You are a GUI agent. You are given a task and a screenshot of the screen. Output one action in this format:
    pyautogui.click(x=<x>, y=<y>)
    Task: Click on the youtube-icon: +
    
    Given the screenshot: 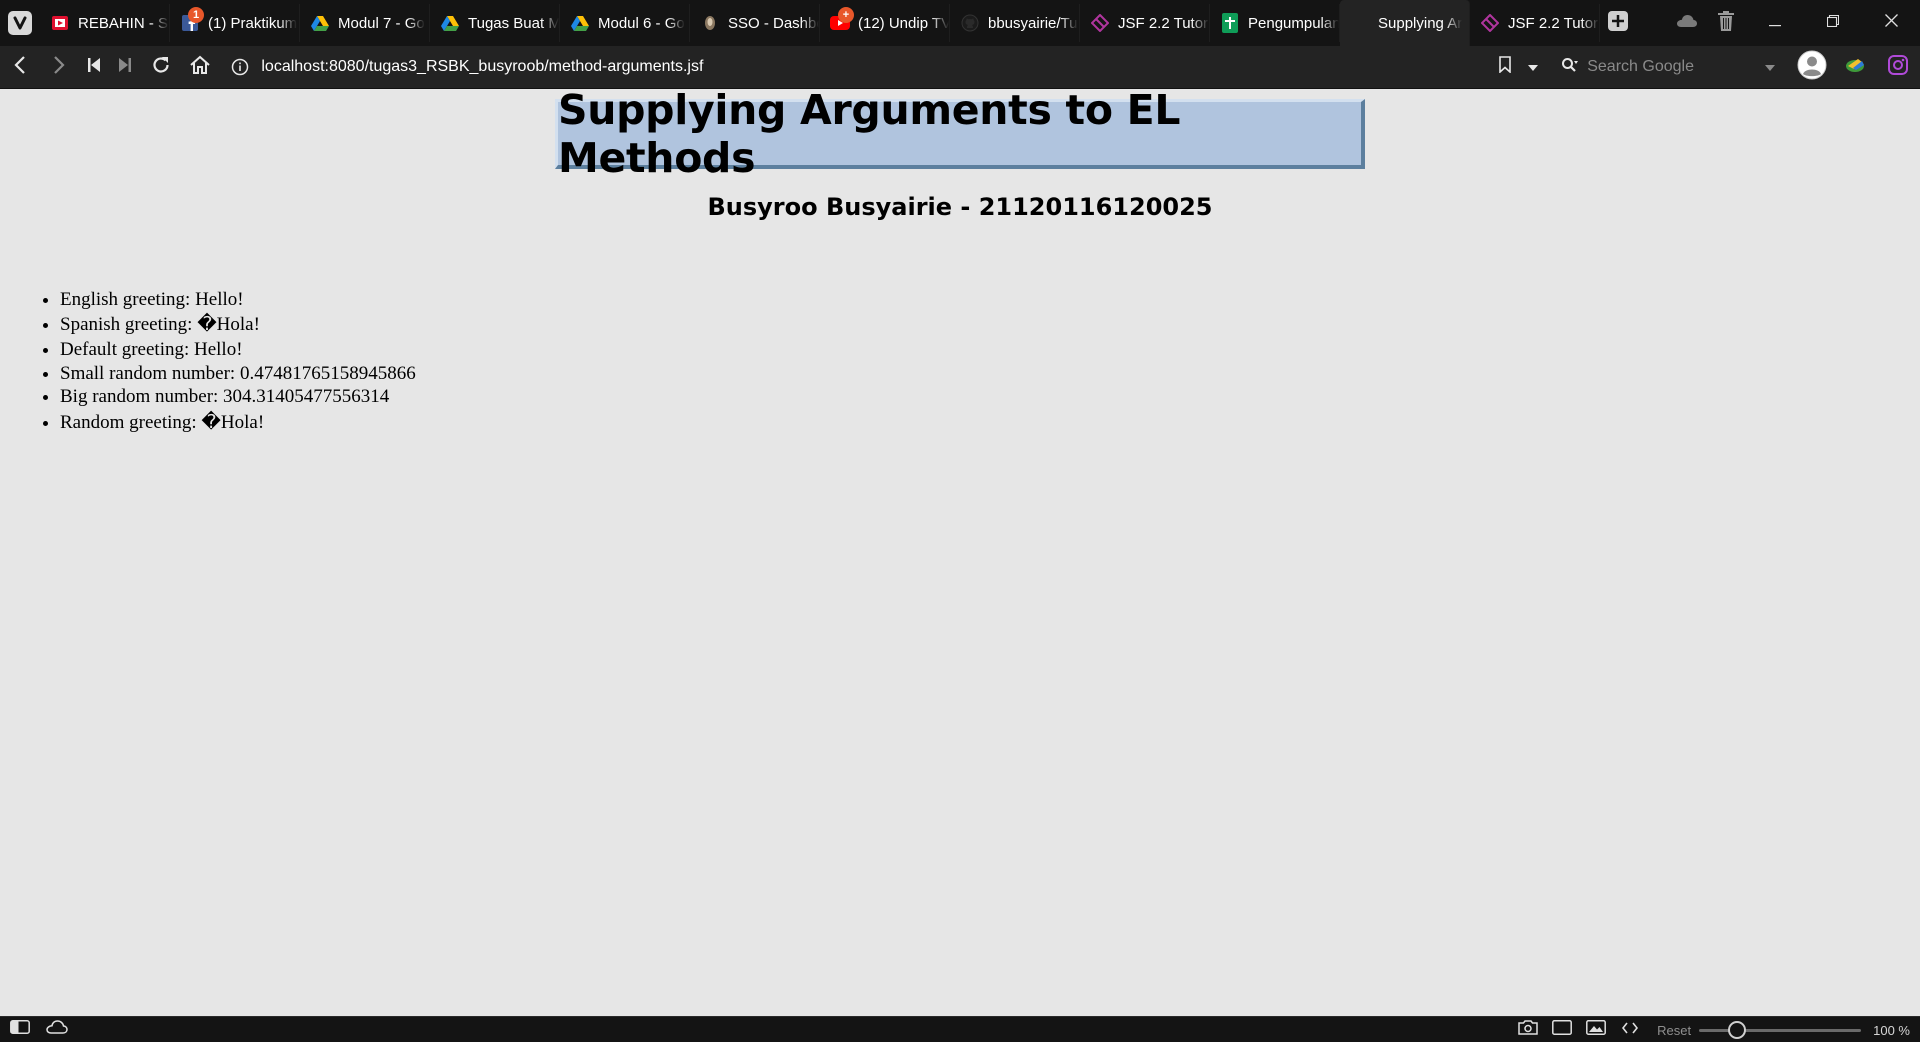 What is the action you would take?
    pyautogui.click(x=842, y=20)
    